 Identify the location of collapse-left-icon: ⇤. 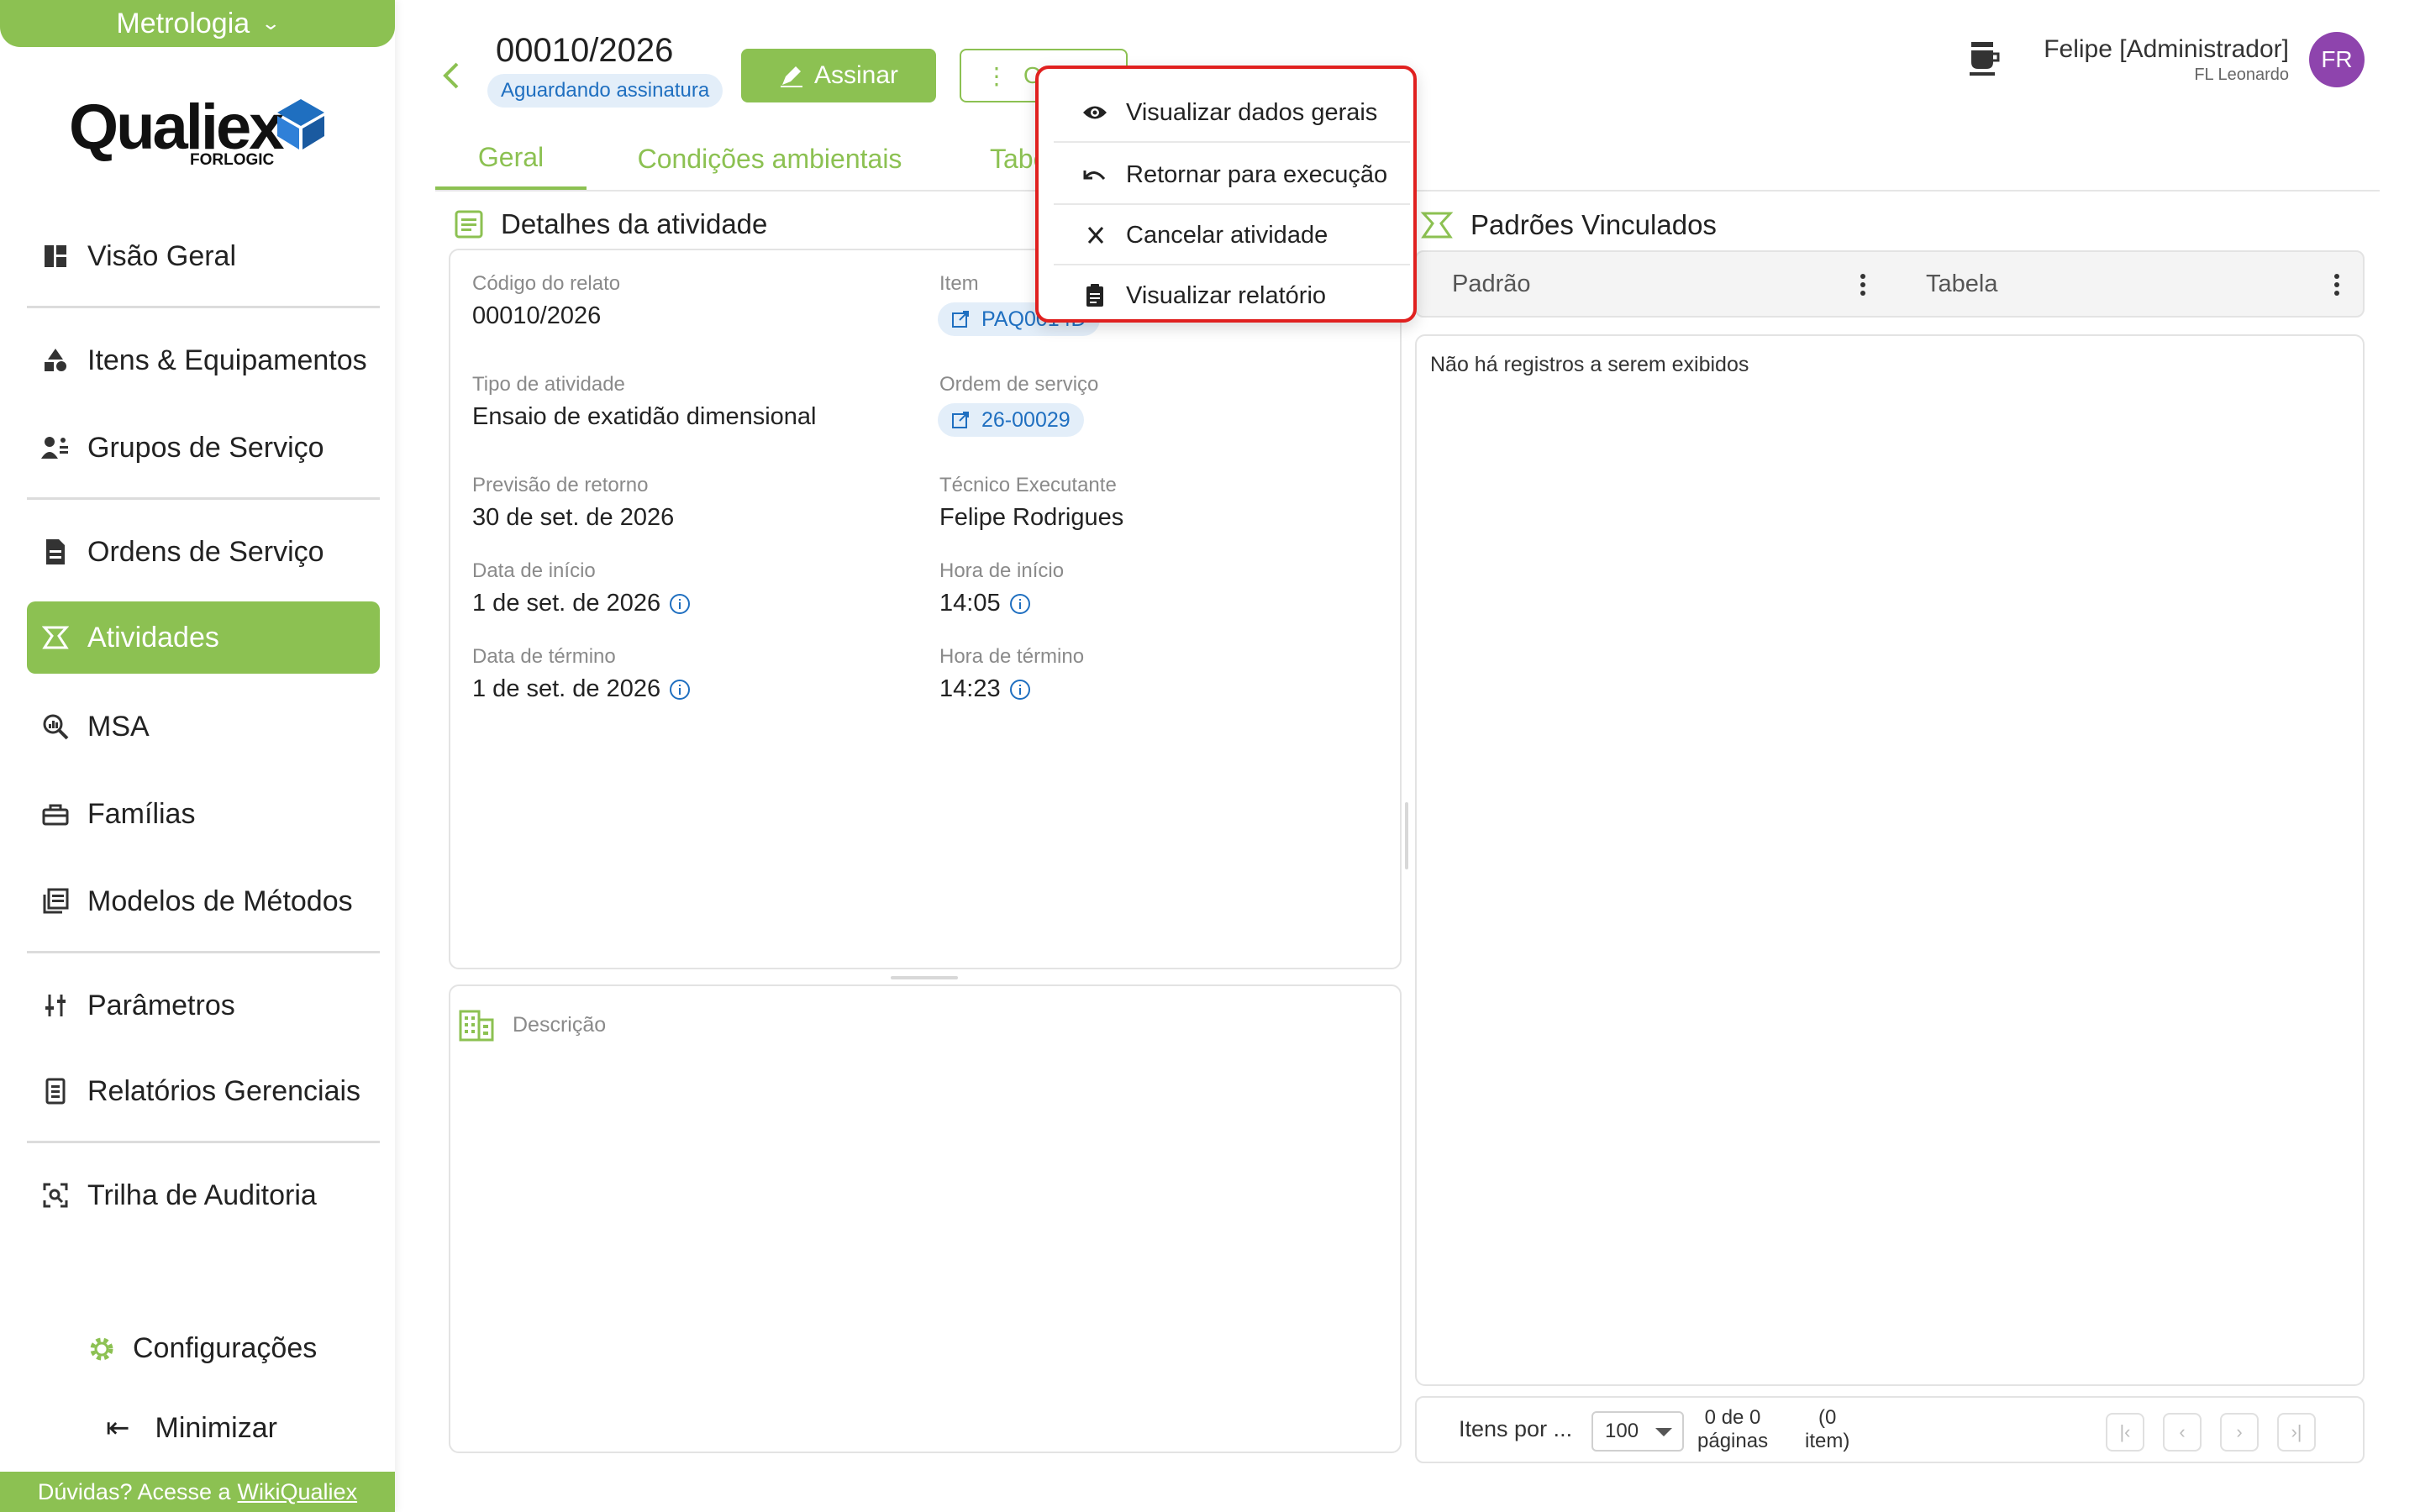
(118, 1428).